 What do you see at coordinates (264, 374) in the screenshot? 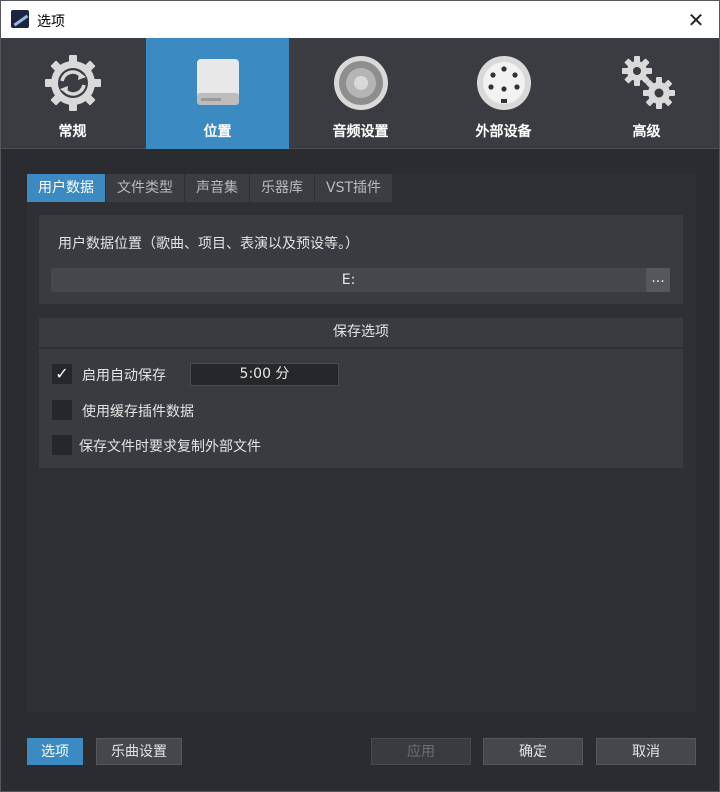
I see `autosave-interval-field: 5:00 分` at bounding box center [264, 374].